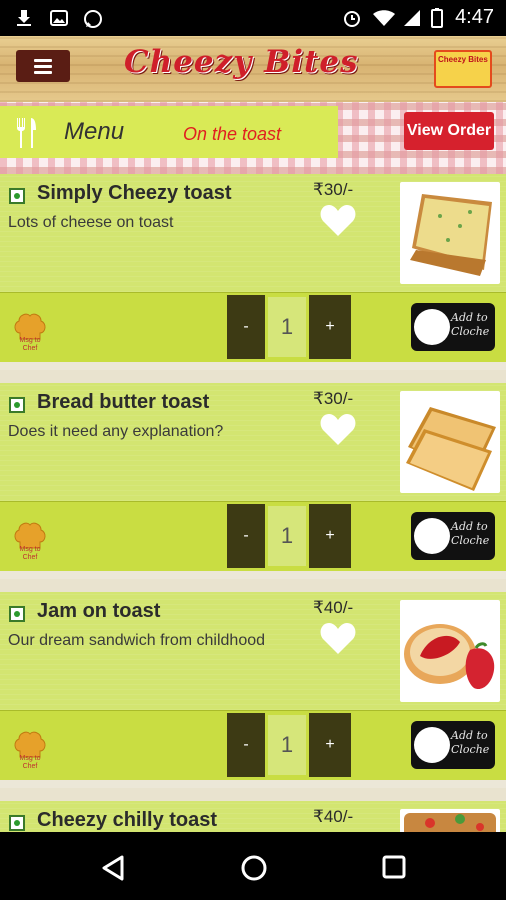 This screenshot has width=506, height=900. I want to click on menu-item: Cheezy chilly toast ₹40/-, so click(253, 816).